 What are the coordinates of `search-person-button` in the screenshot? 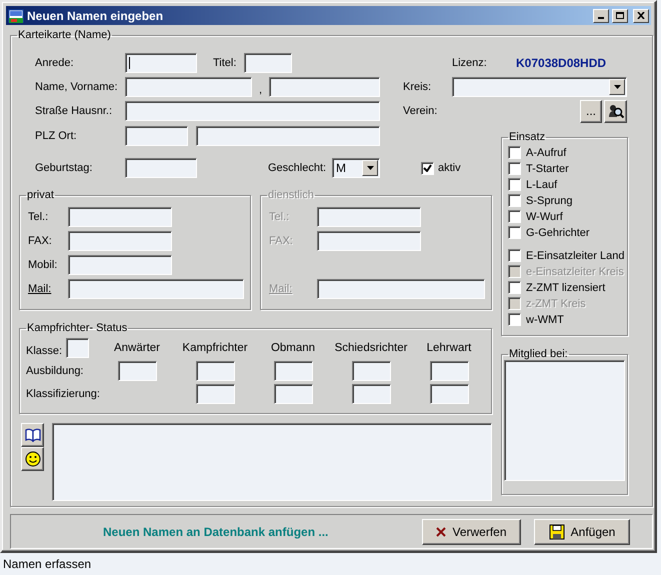 It's located at (615, 111).